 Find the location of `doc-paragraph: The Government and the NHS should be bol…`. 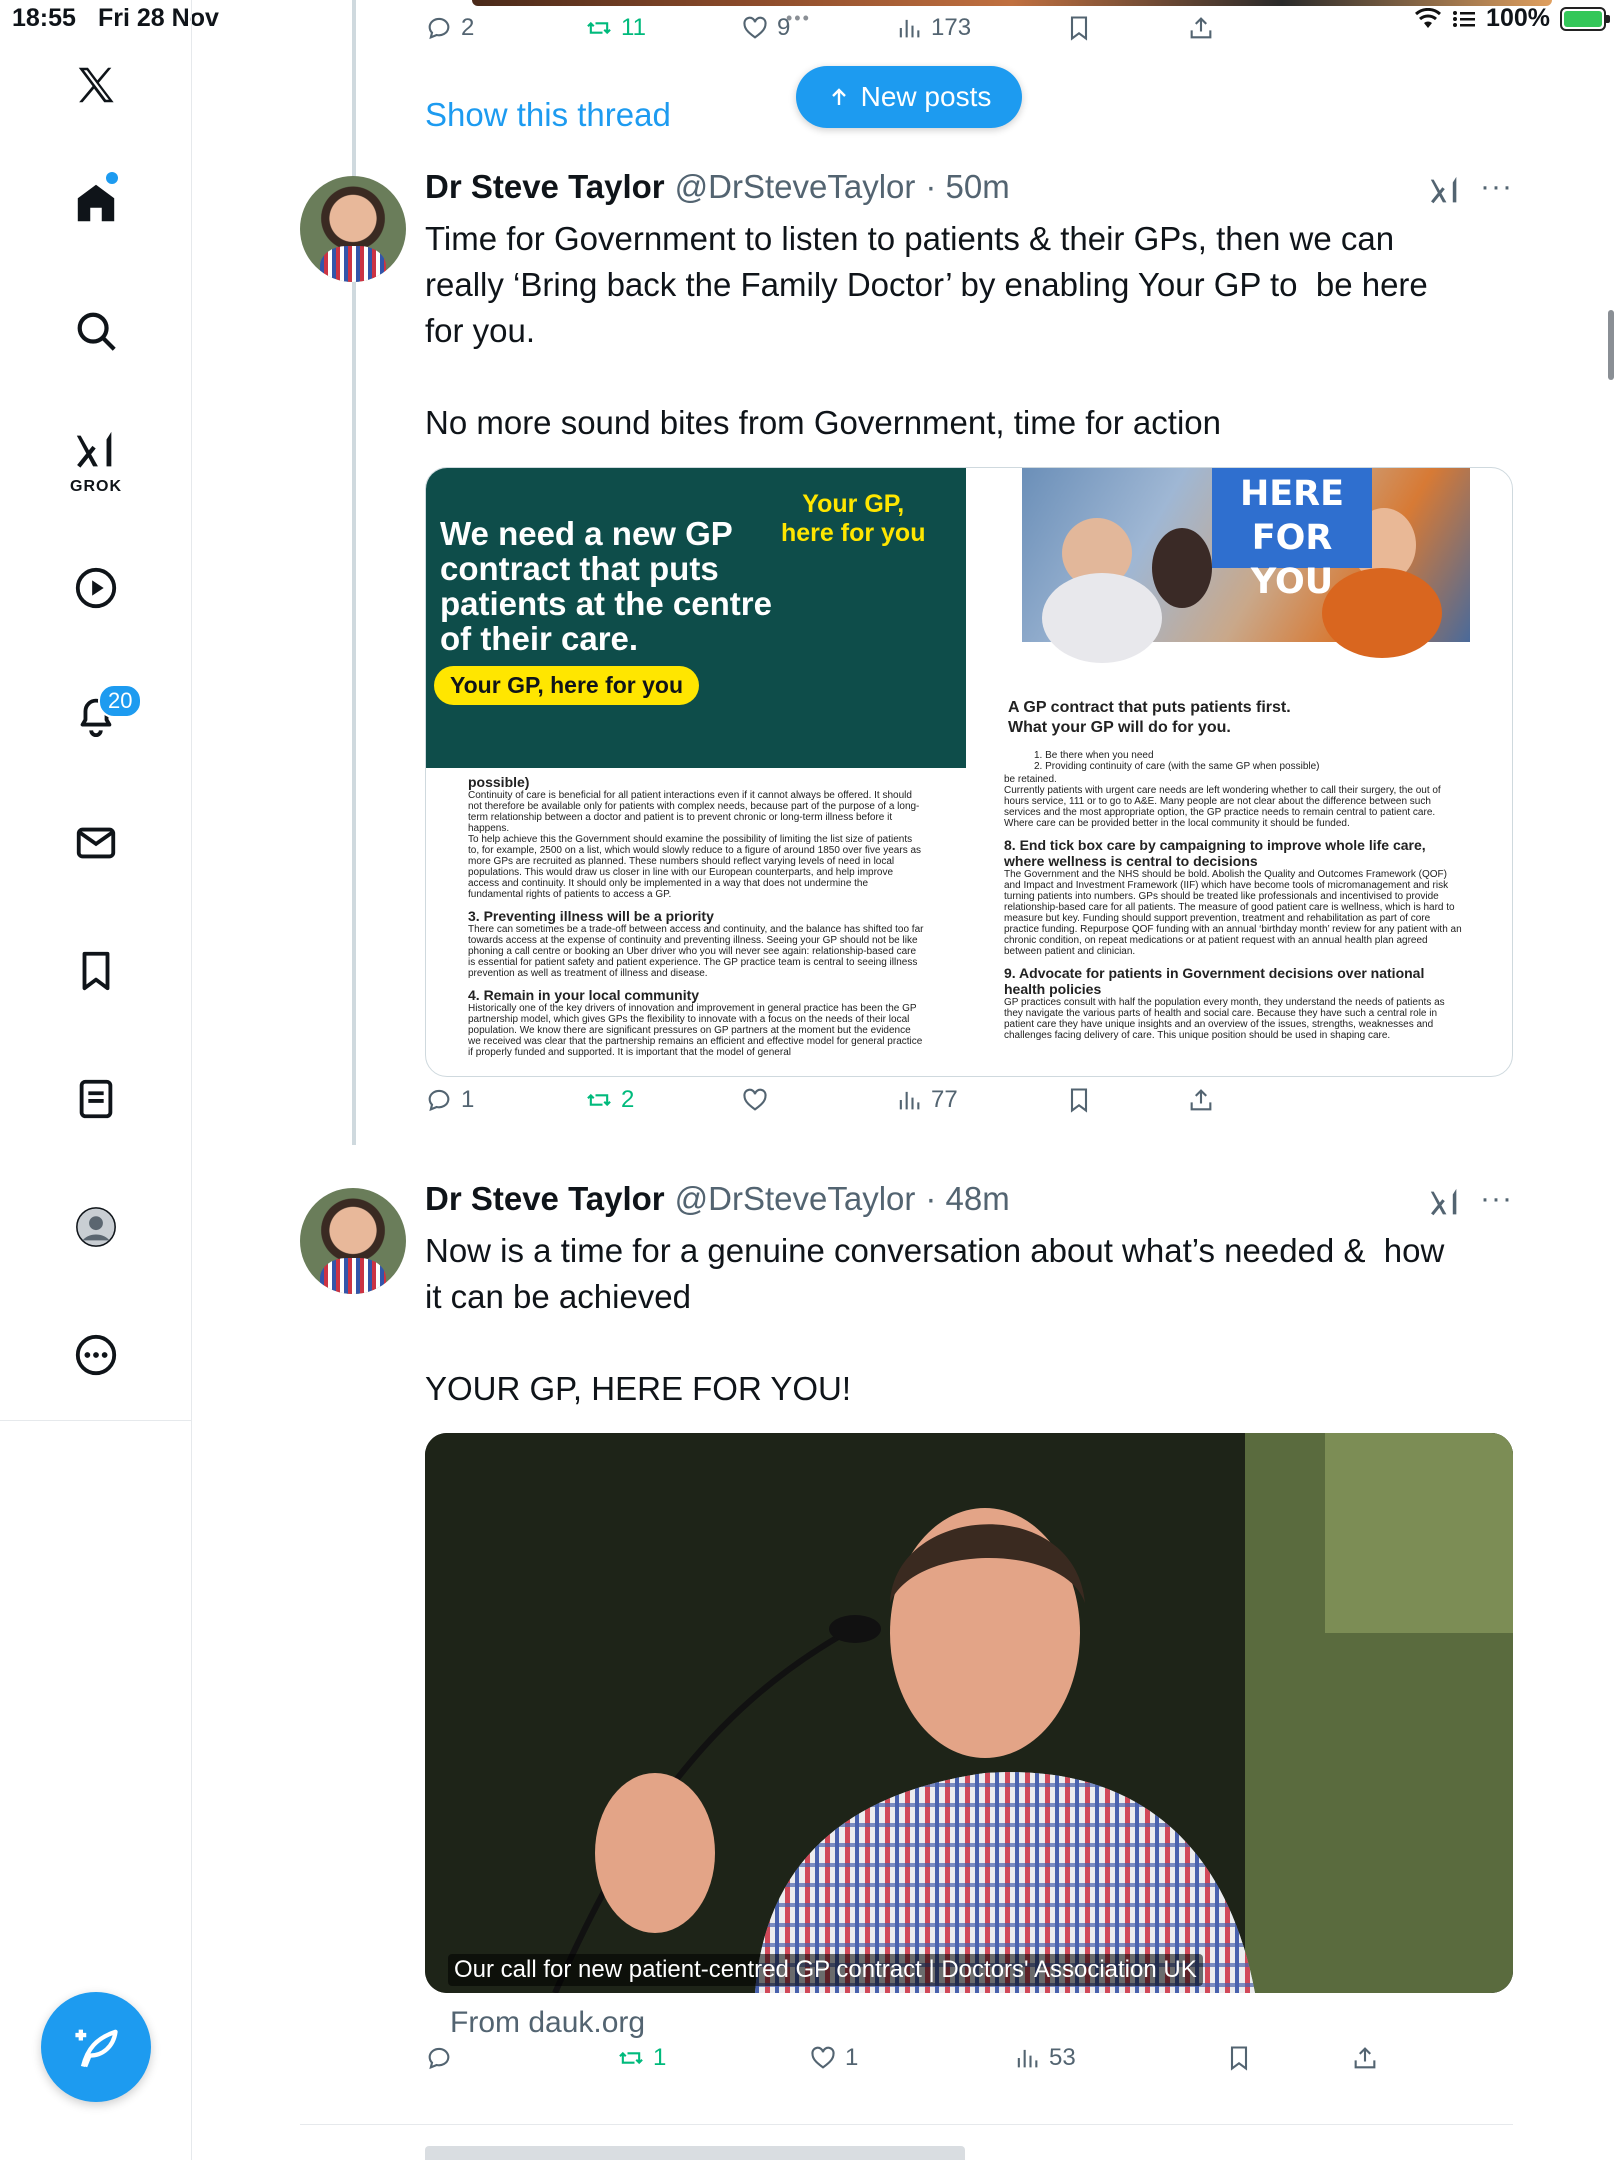

doc-paragraph: The Government and the NHS should be bol… is located at coordinates (1233, 913).